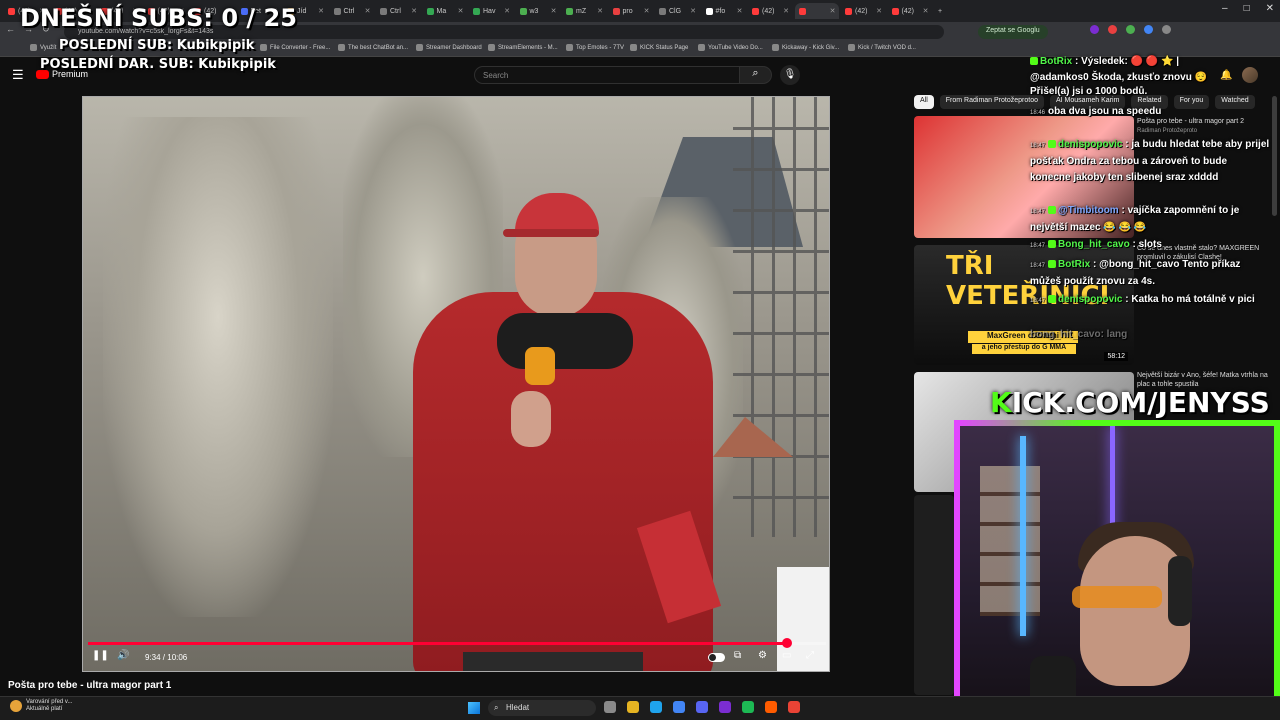  I want to click on tab-label: #fo, so click(720, 11).